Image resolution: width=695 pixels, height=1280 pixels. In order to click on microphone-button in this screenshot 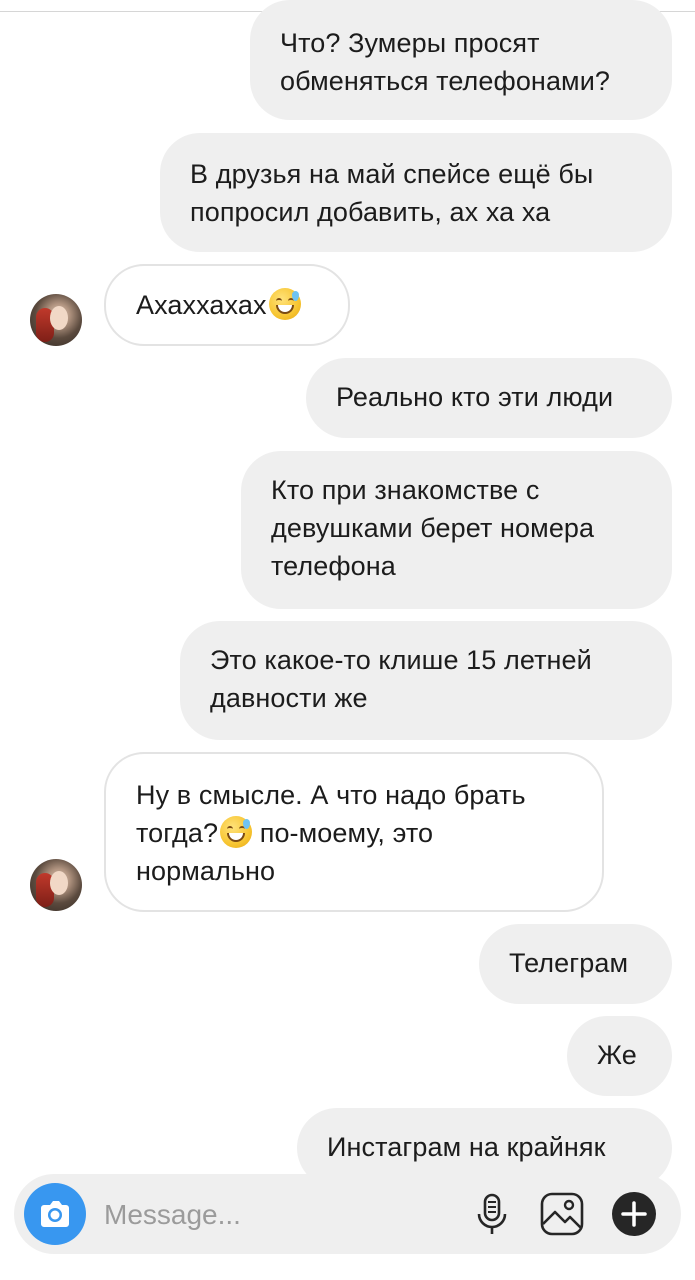, I will do `click(492, 1214)`.